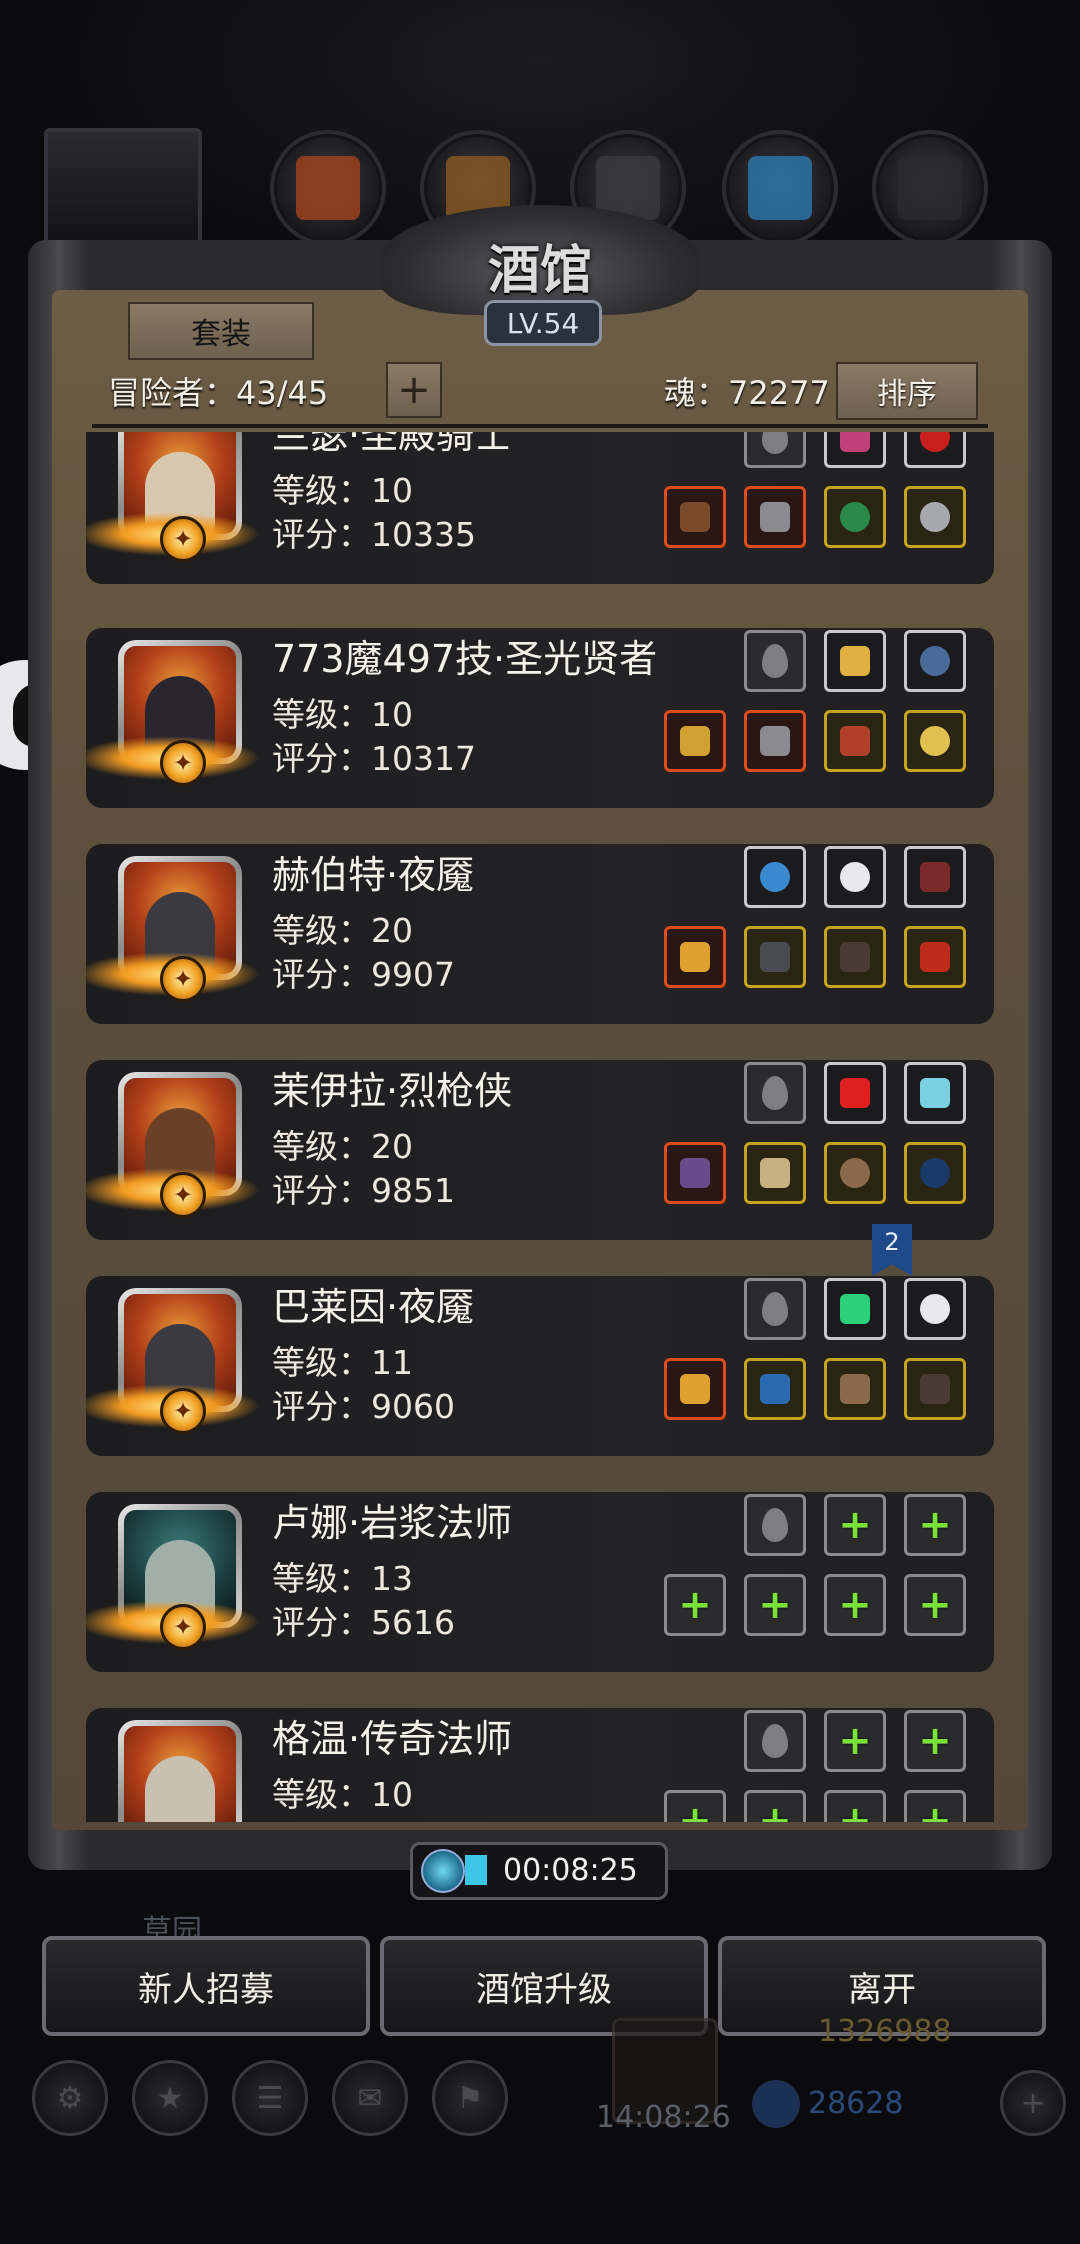  Describe the element at coordinates (443, 1871) in the screenshot. I see `clock-icon` at that location.